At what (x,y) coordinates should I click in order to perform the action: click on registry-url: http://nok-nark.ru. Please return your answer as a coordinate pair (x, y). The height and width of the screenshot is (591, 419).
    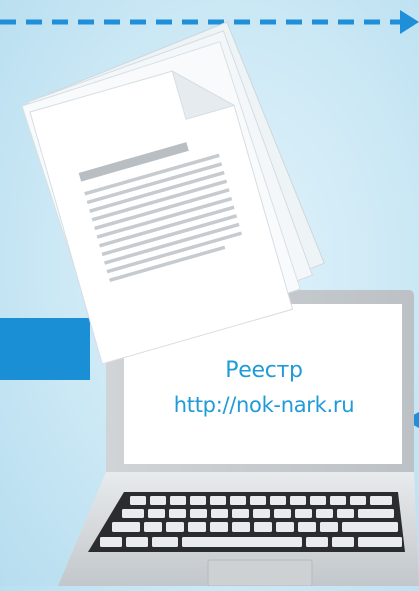
    Looking at the image, I should click on (264, 405).